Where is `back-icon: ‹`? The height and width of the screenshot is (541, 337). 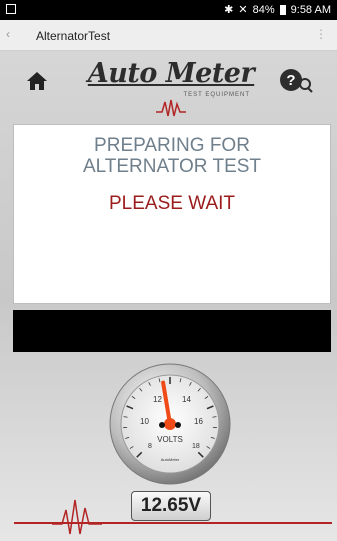
back-icon: ‹ is located at coordinates (8, 34).